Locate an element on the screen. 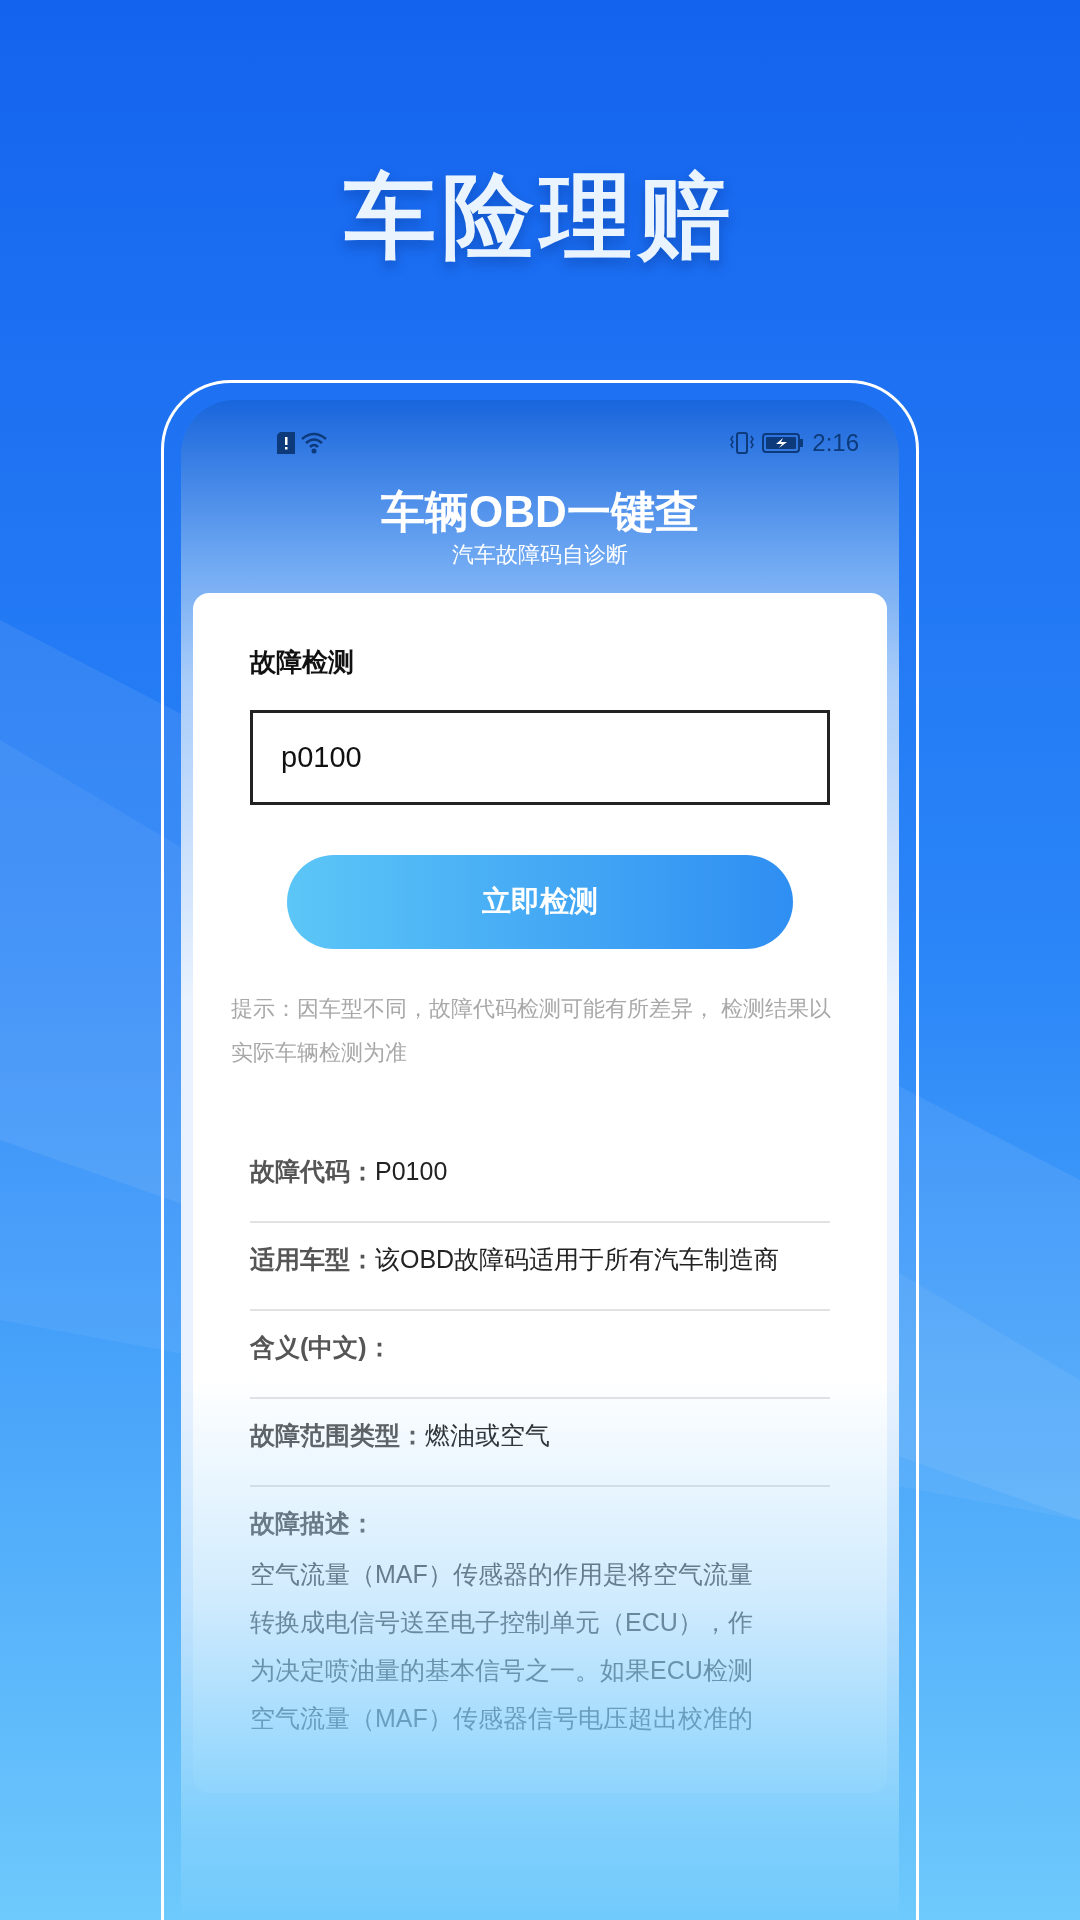 The width and height of the screenshot is (1080, 1920). app-title: 车辆OBD一键查 is located at coordinates (540, 512).